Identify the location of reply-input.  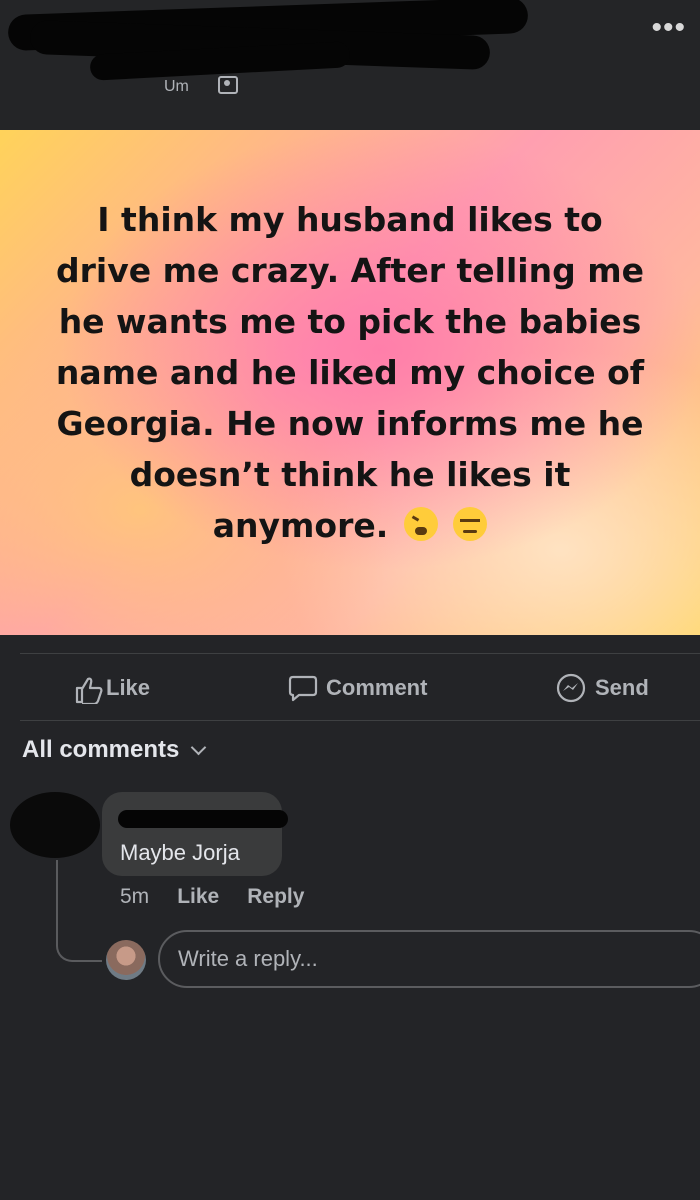
(429, 959).